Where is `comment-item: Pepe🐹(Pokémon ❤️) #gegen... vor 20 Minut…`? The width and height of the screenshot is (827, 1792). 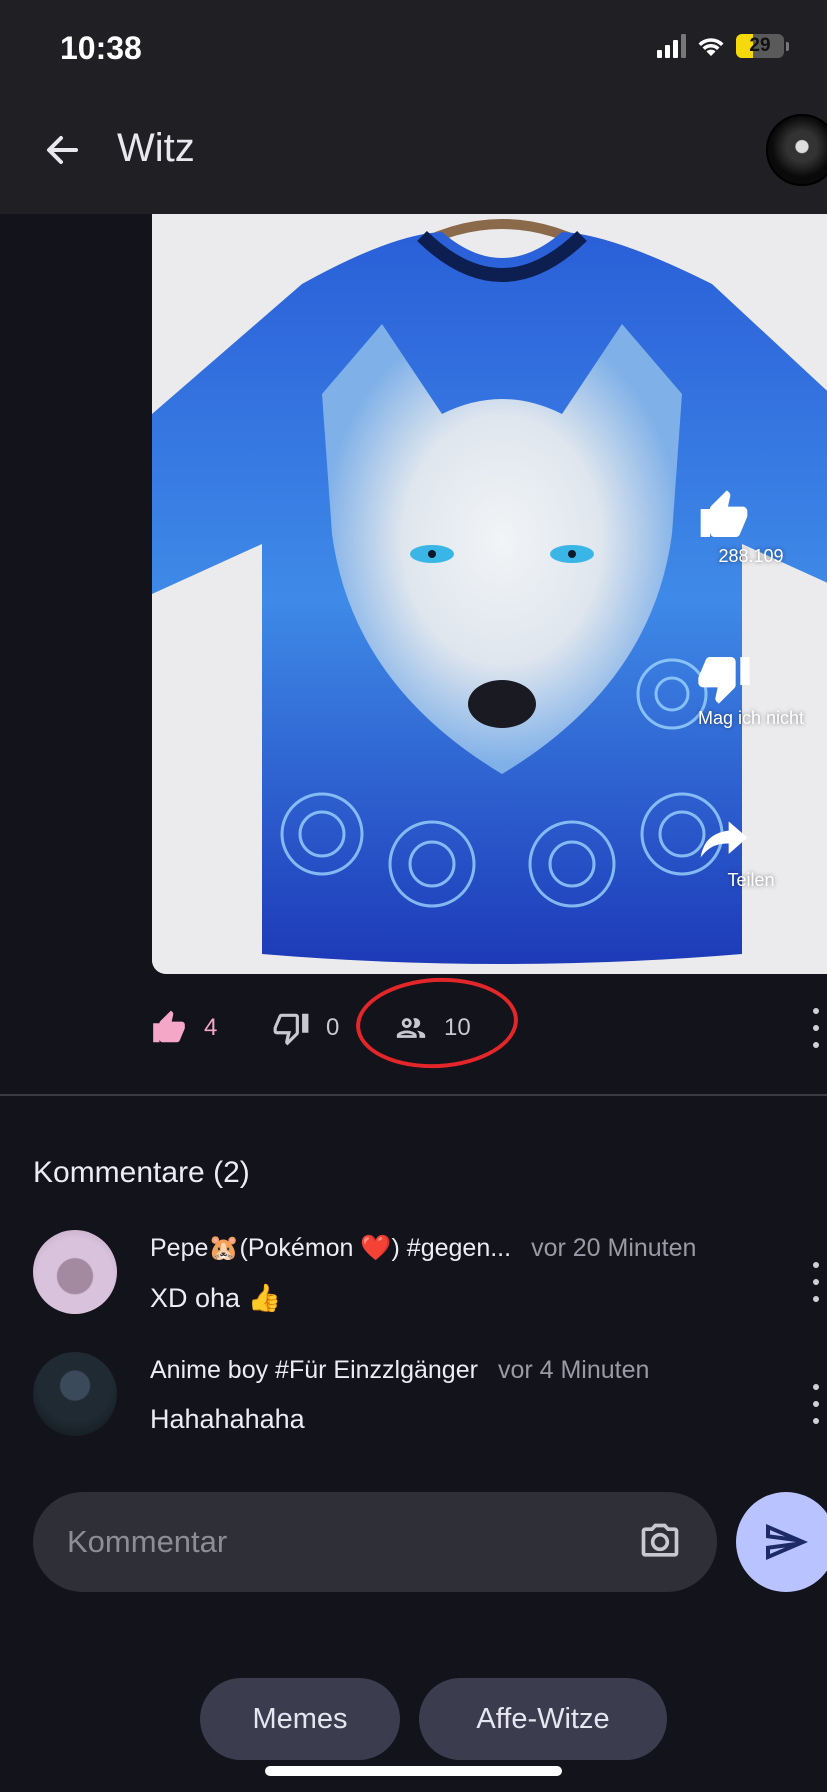 comment-item: Pepe🐹(Pokémon ❤️) #gegen... vor 20 Minut… is located at coordinates (413, 1280).